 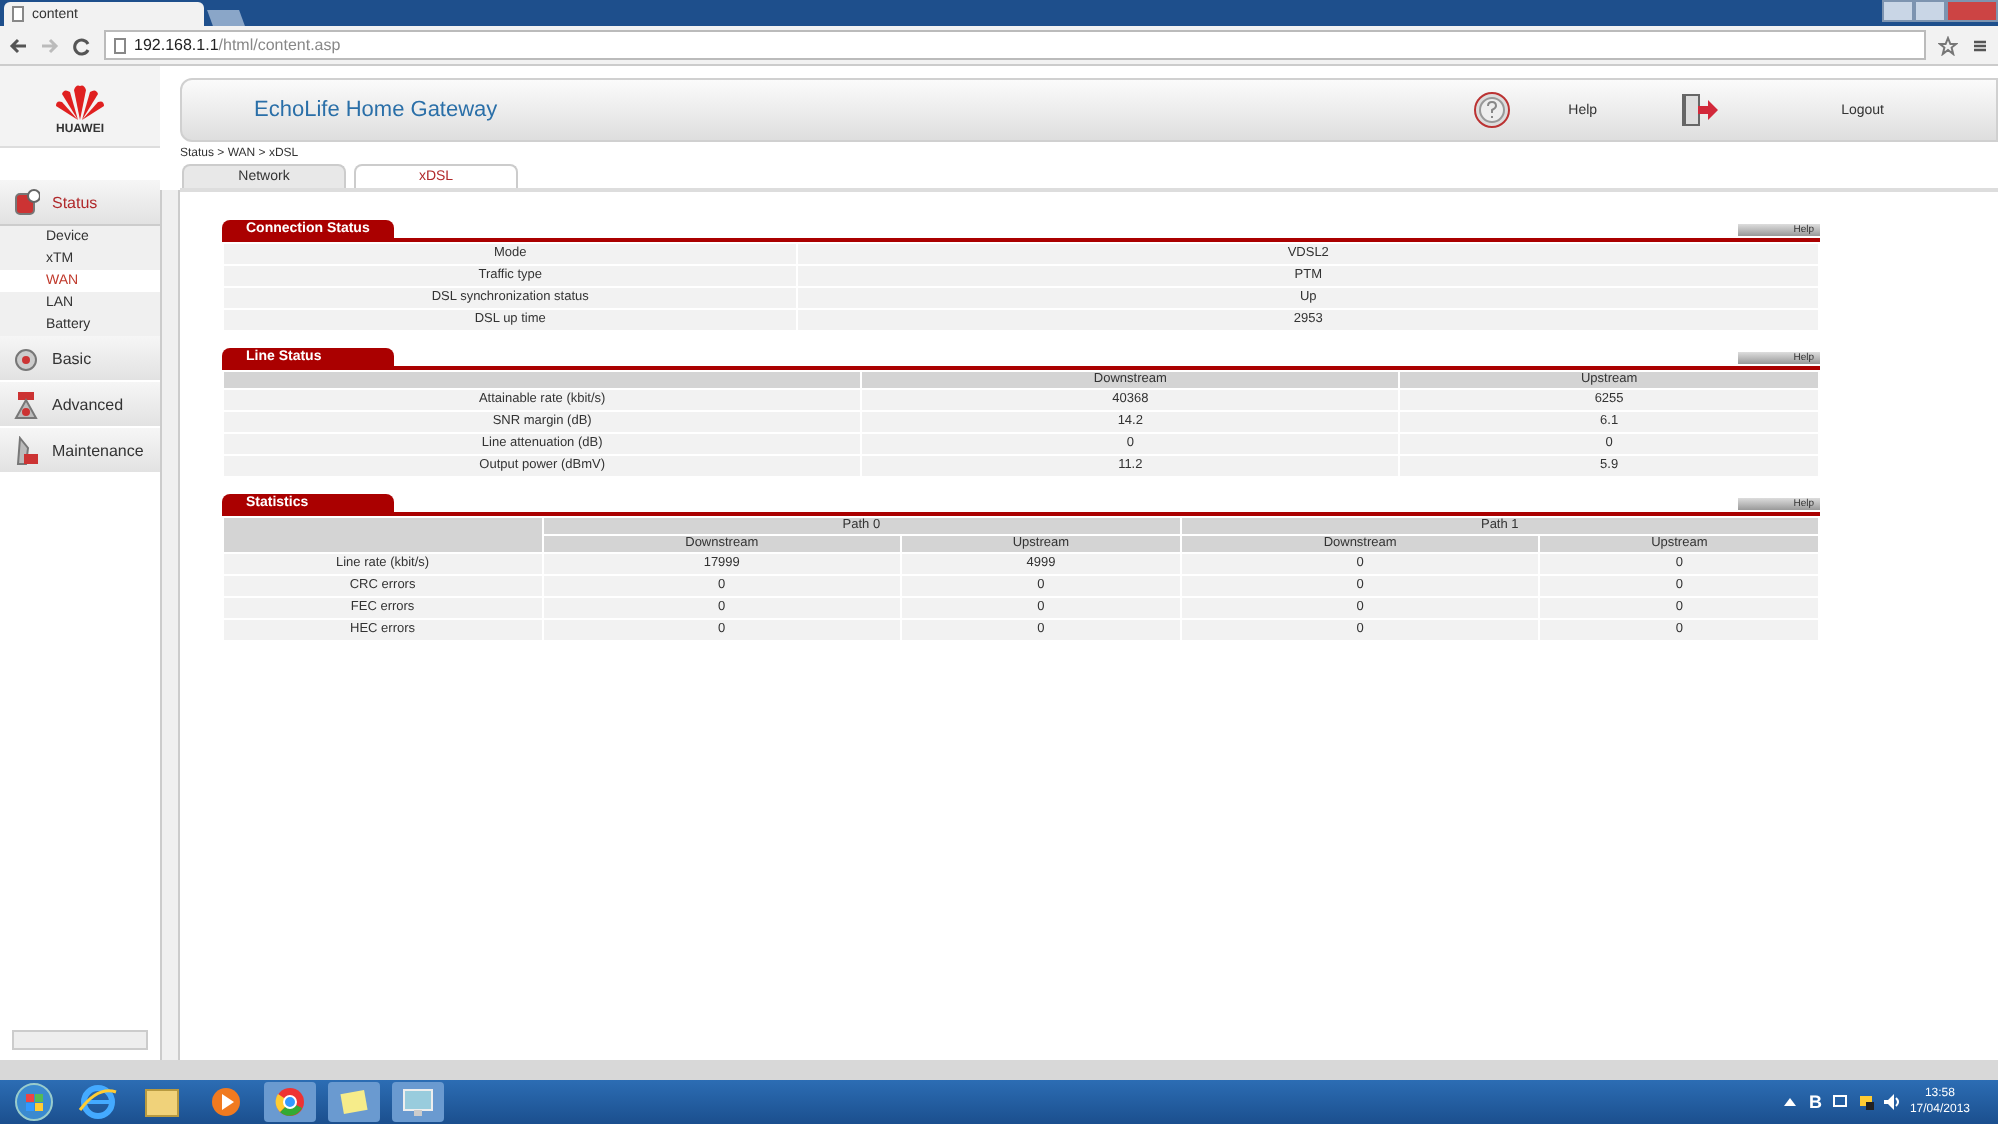 I want to click on exit-door-icon, so click(x=1699, y=110).